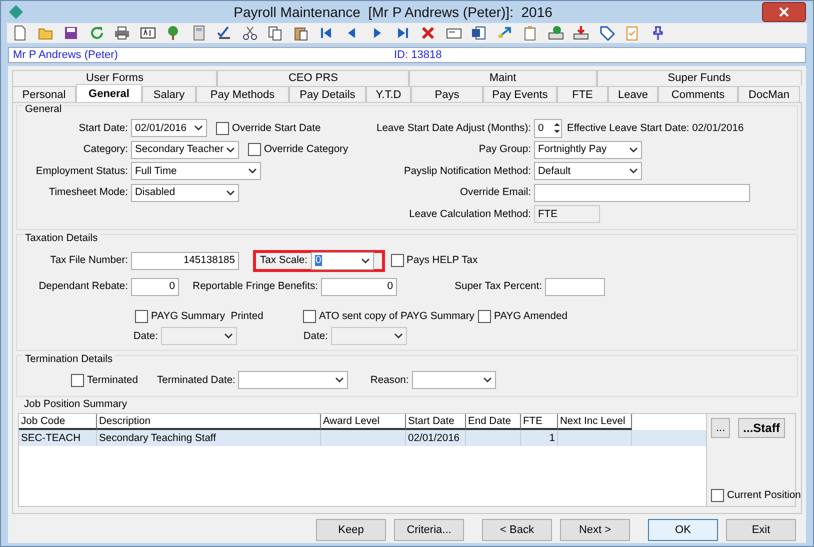  What do you see at coordinates (769, 94) in the screenshot?
I see `tab: DocMan` at bounding box center [769, 94].